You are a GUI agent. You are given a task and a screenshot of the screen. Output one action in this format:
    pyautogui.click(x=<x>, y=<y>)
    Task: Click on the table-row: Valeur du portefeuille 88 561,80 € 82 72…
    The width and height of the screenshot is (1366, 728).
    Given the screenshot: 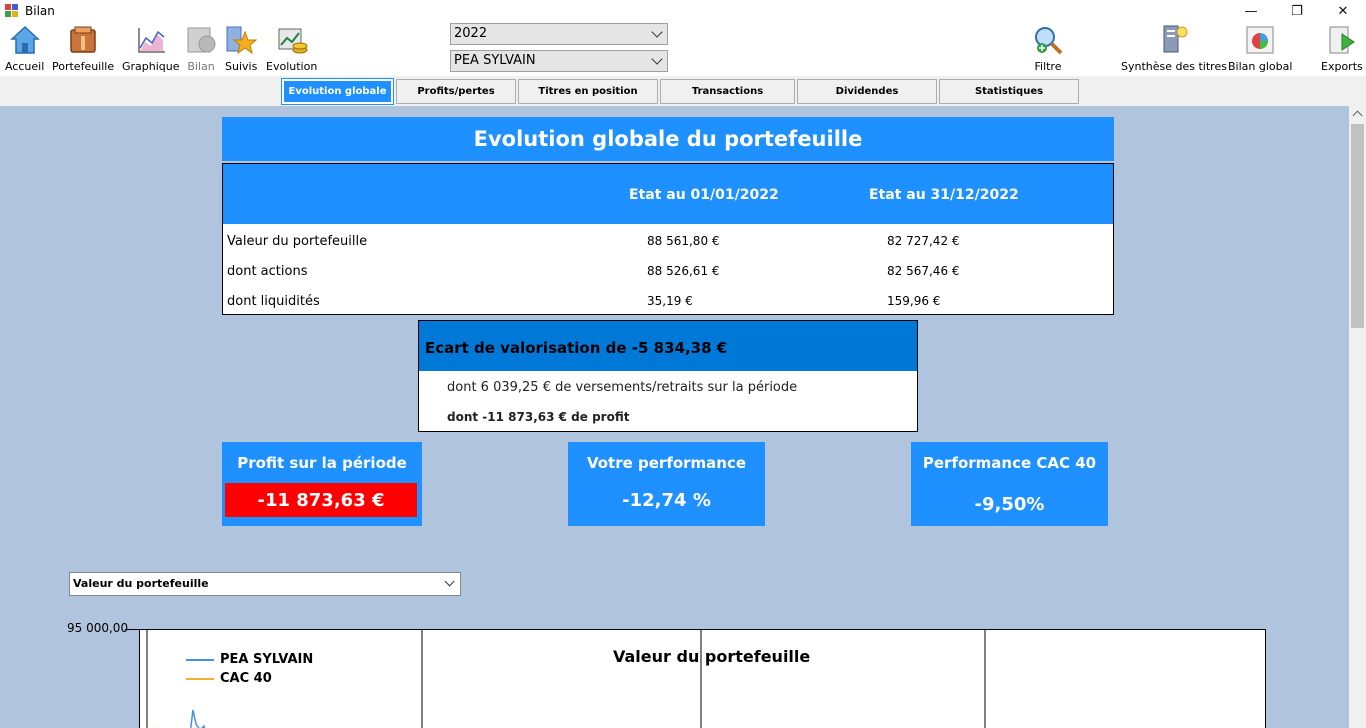 What is the action you would take?
    pyautogui.click(x=668, y=241)
    